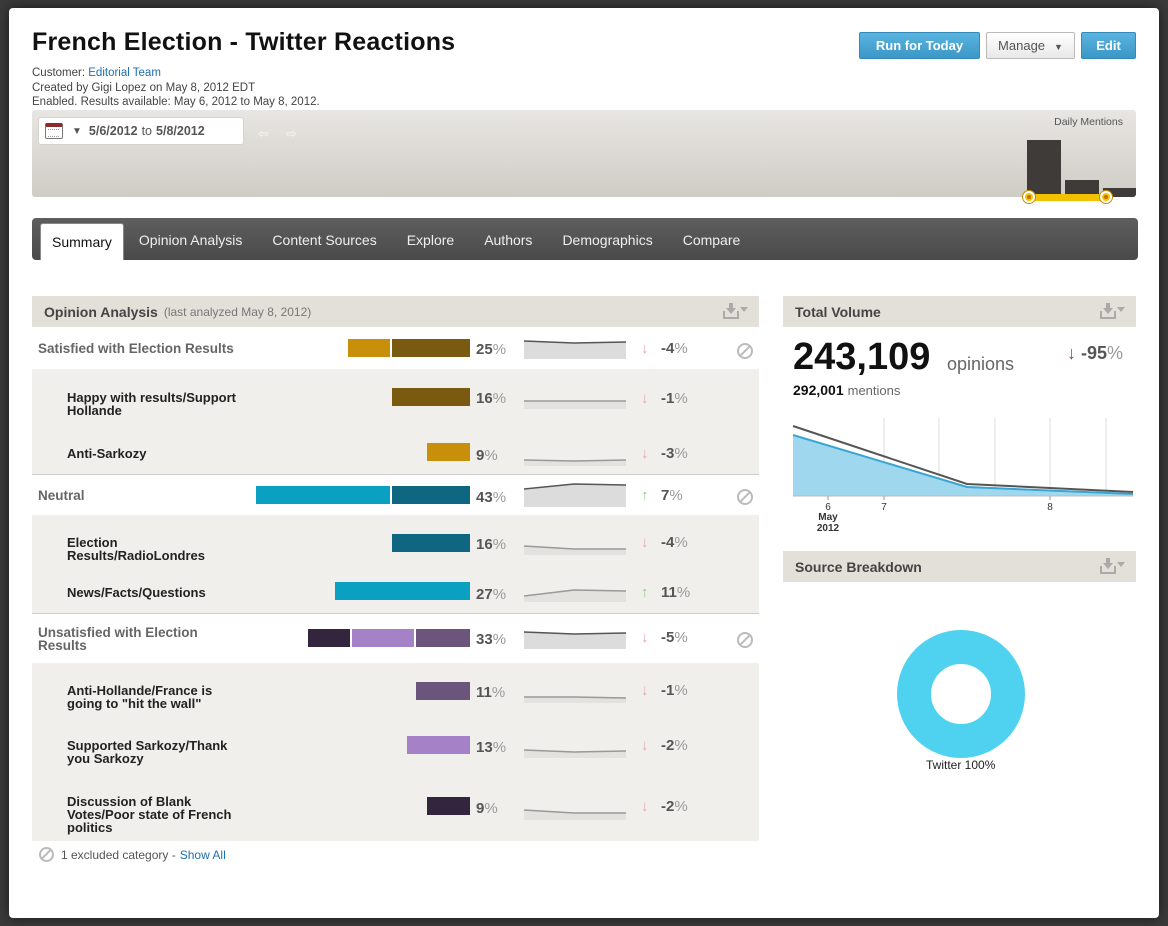 This screenshot has width=1168, height=926. I want to click on opinion-row: News/Facts/Questions 27% ↑ 11%, so click(395, 591).